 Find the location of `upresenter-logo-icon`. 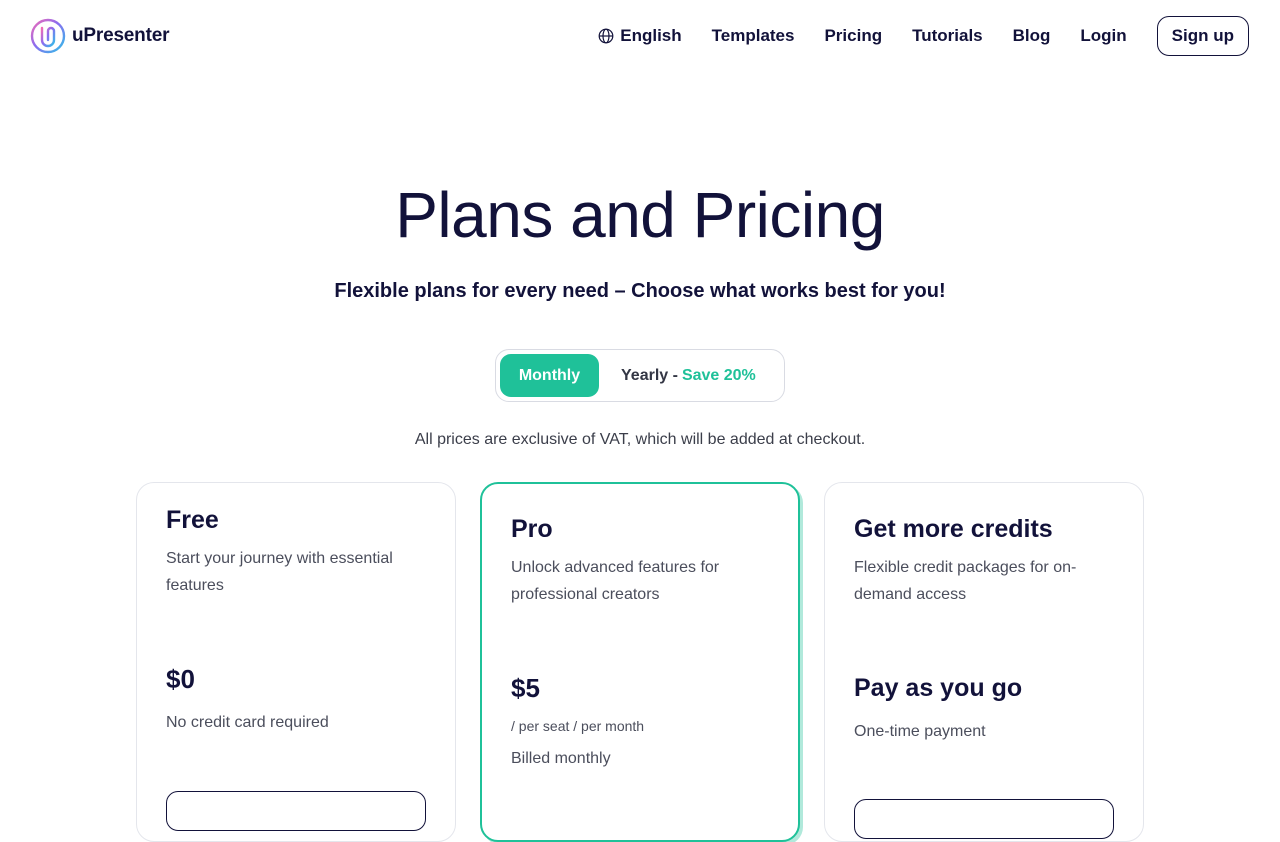

upresenter-logo-icon is located at coordinates (48, 36).